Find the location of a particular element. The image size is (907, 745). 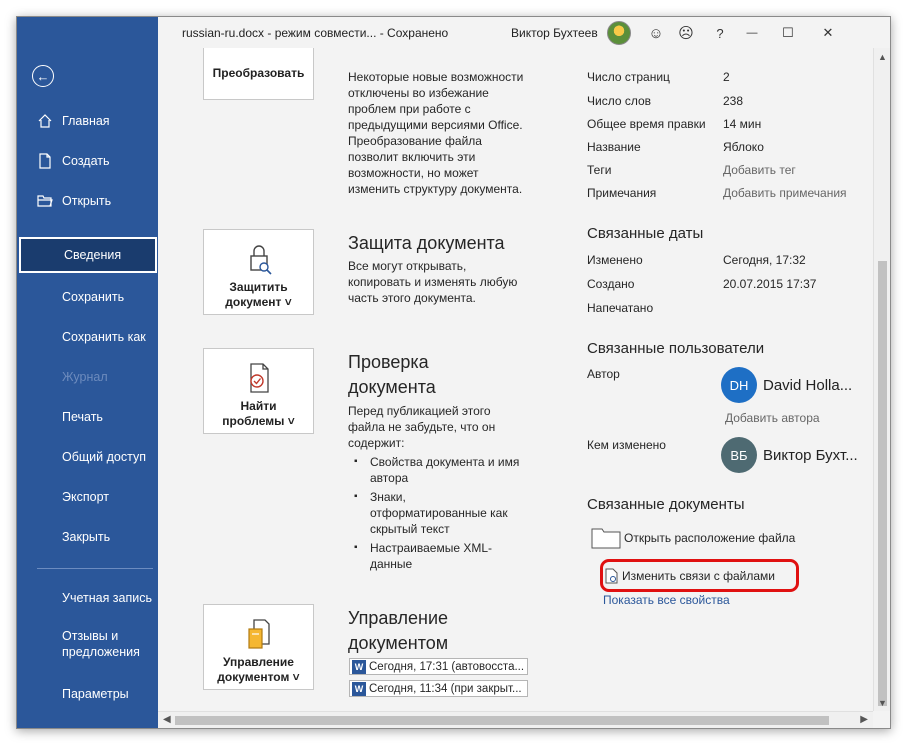

lock-icon is located at coordinates (260, 260).